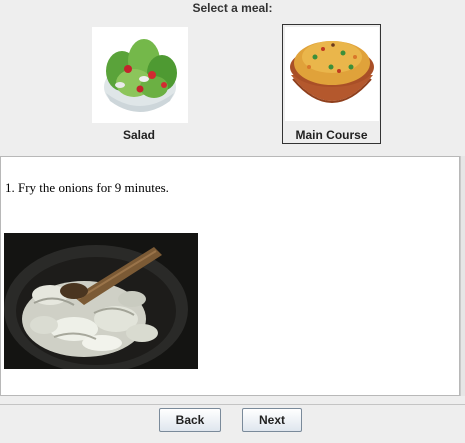  I want to click on page-title: Select a meal:, so click(232, 8).